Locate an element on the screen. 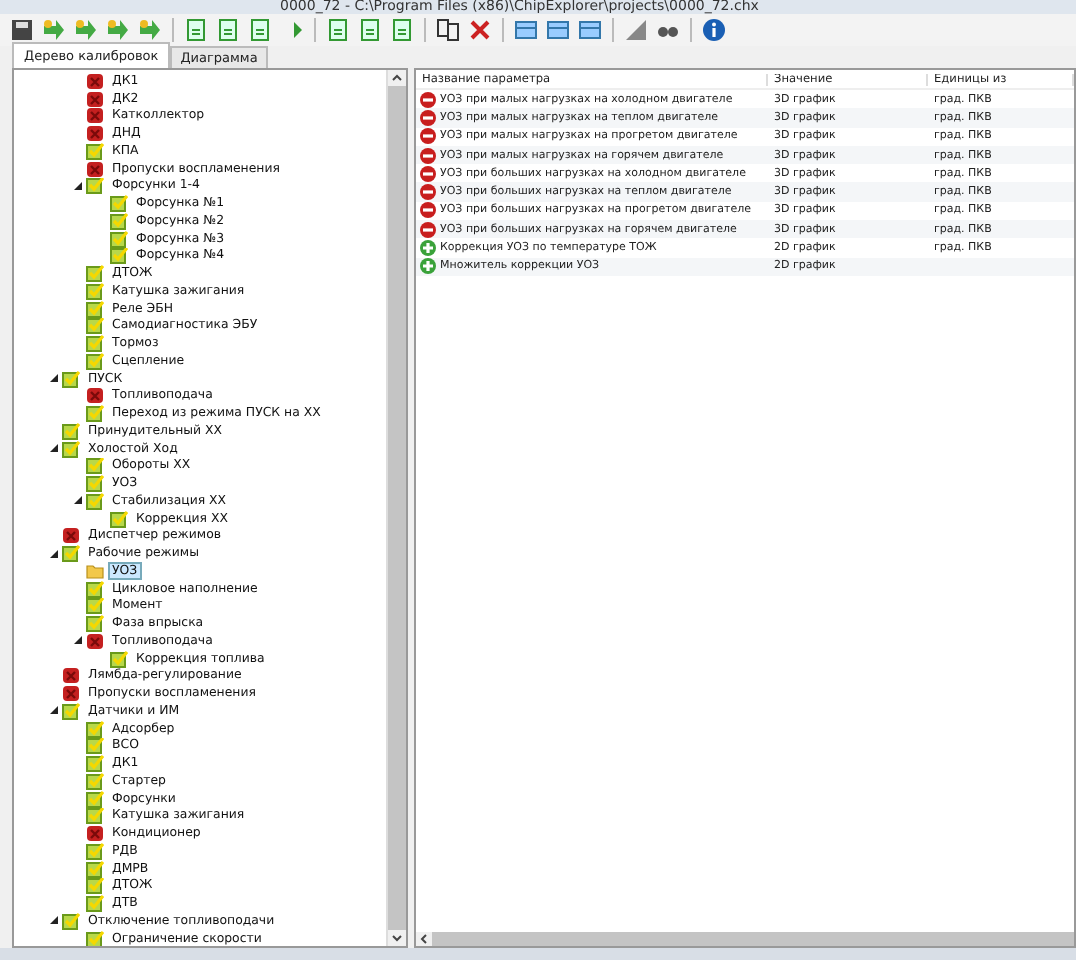 The width and height of the screenshot is (1076, 960). copy-icon is located at coordinates (448, 30).